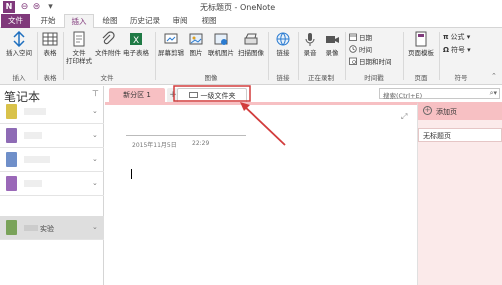  Describe the element at coordinates (201, 143) in the screenshot. I see `page-time: 22:29` at that location.